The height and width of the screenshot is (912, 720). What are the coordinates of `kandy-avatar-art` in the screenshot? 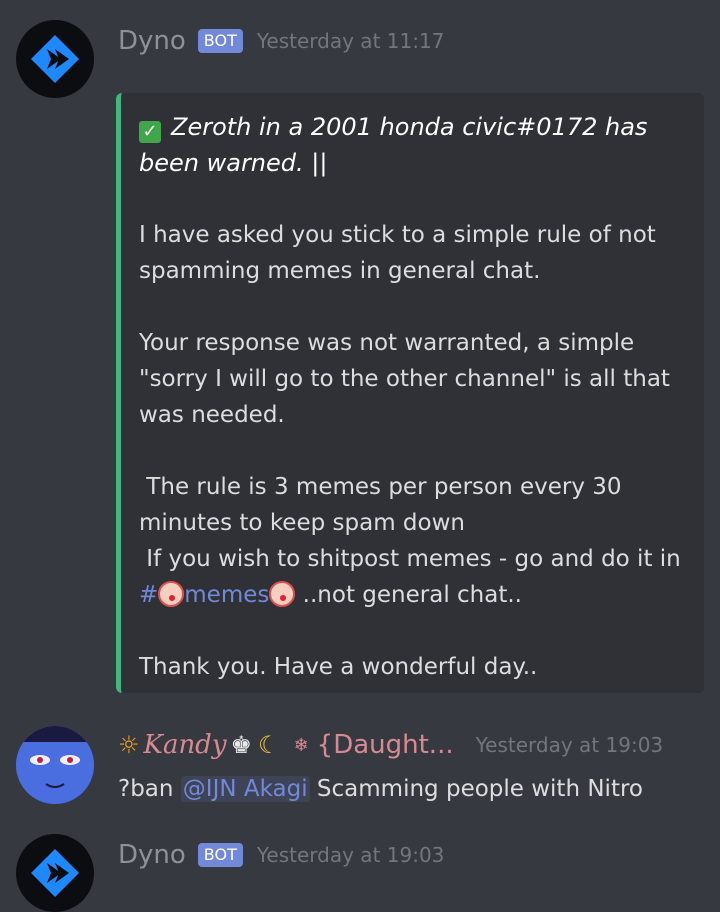 It's located at (55, 765).